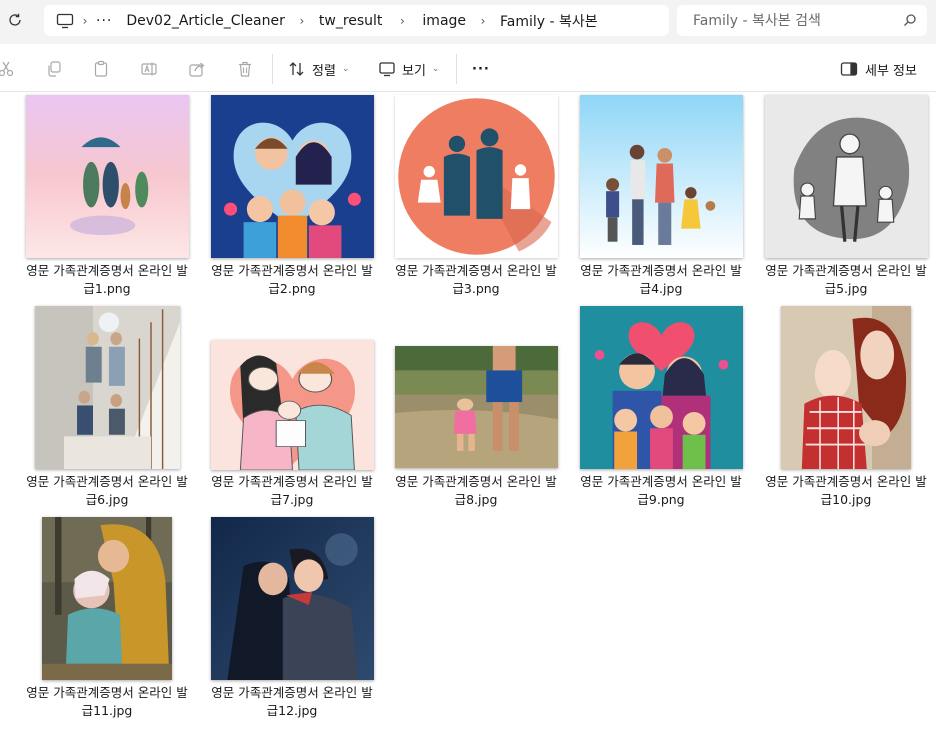 The width and height of the screenshot is (936, 742). Describe the element at coordinates (205, 21) in the screenshot. I see `breadcrumb-item: Dev02_Article_Cleaner` at that location.